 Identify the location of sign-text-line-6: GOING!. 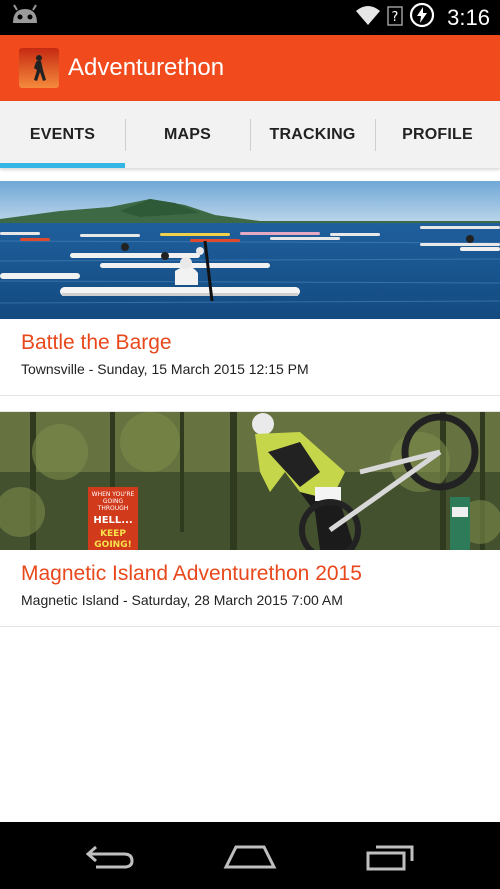
(112, 545).